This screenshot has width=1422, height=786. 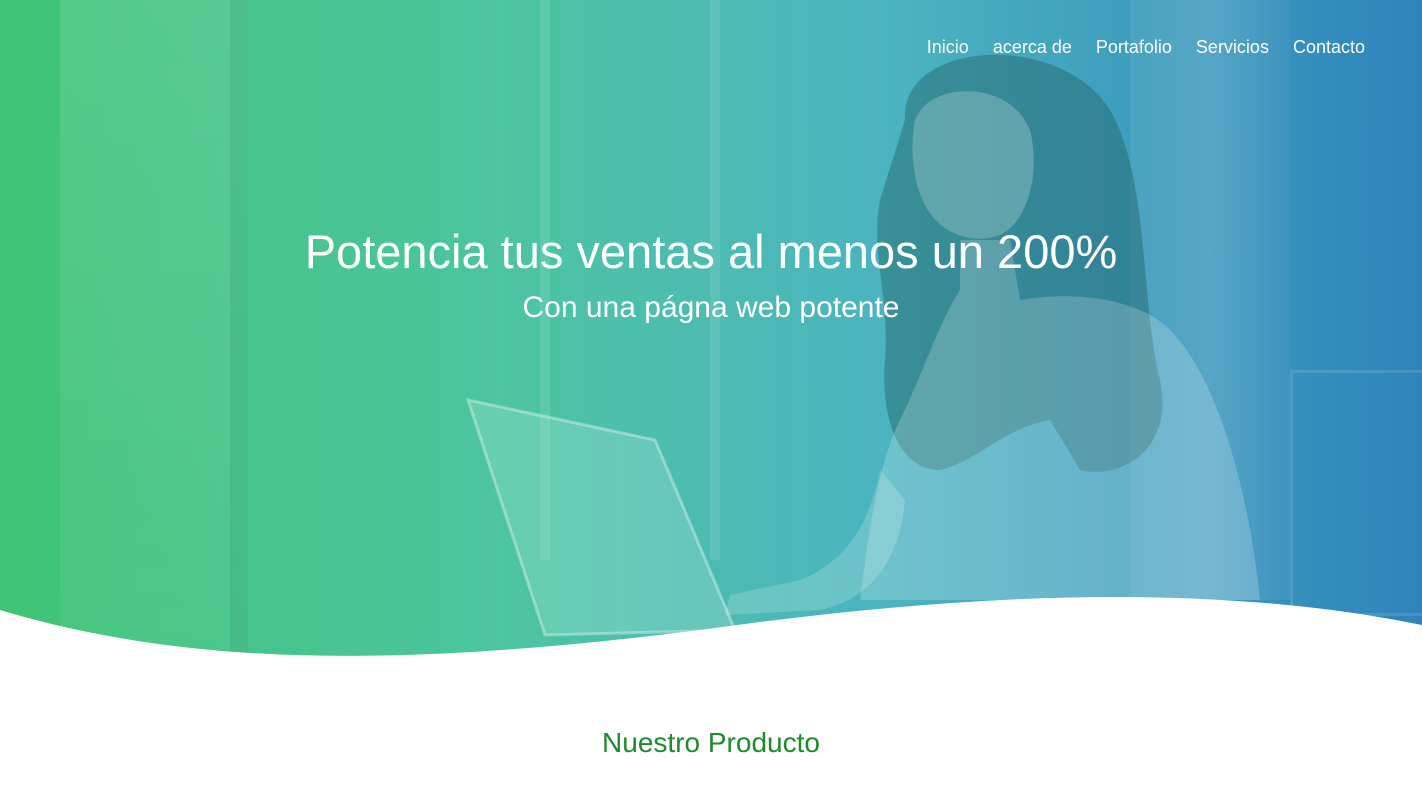 What do you see at coordinates (1032, 47) in the screenshot?
I see `nav-item-acerca-de: acerca de` at bounding box center [1032, 47].